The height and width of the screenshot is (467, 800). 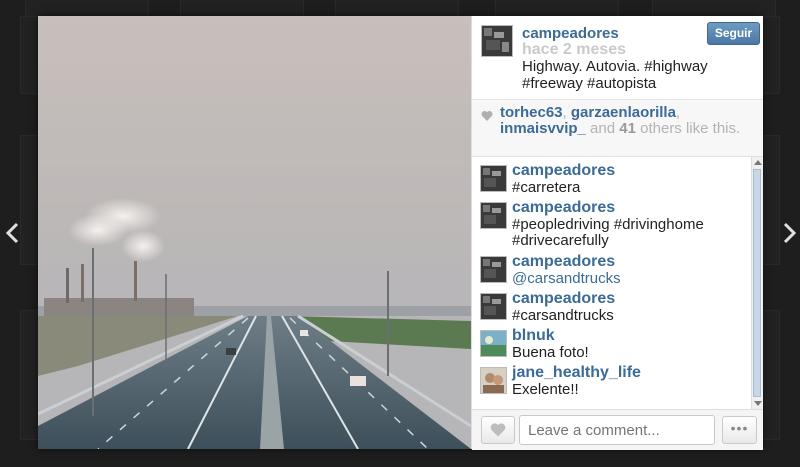 What do you see at coordinates (758, 403) in the screenshot?
I see `scroll-down-icon` at bounding box center [758, 403].